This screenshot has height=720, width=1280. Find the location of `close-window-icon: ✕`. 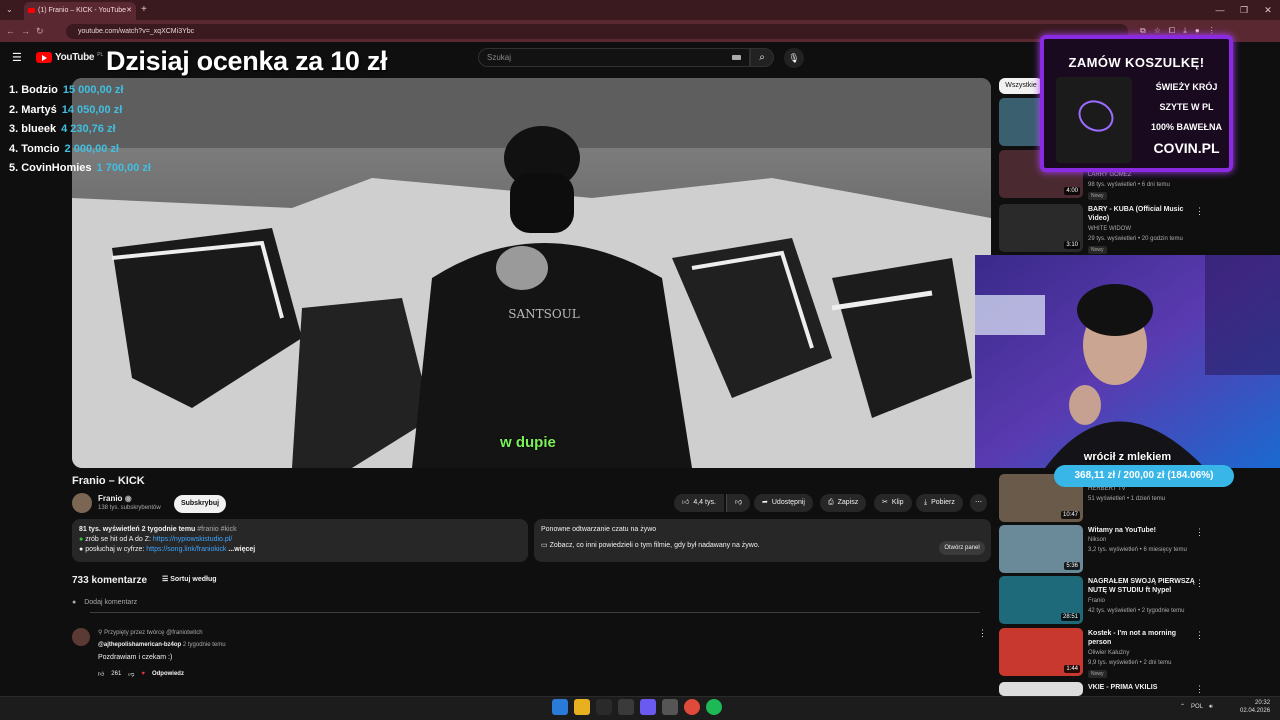

close-window-icon: ✕ is located at coordinates (1268, 10).